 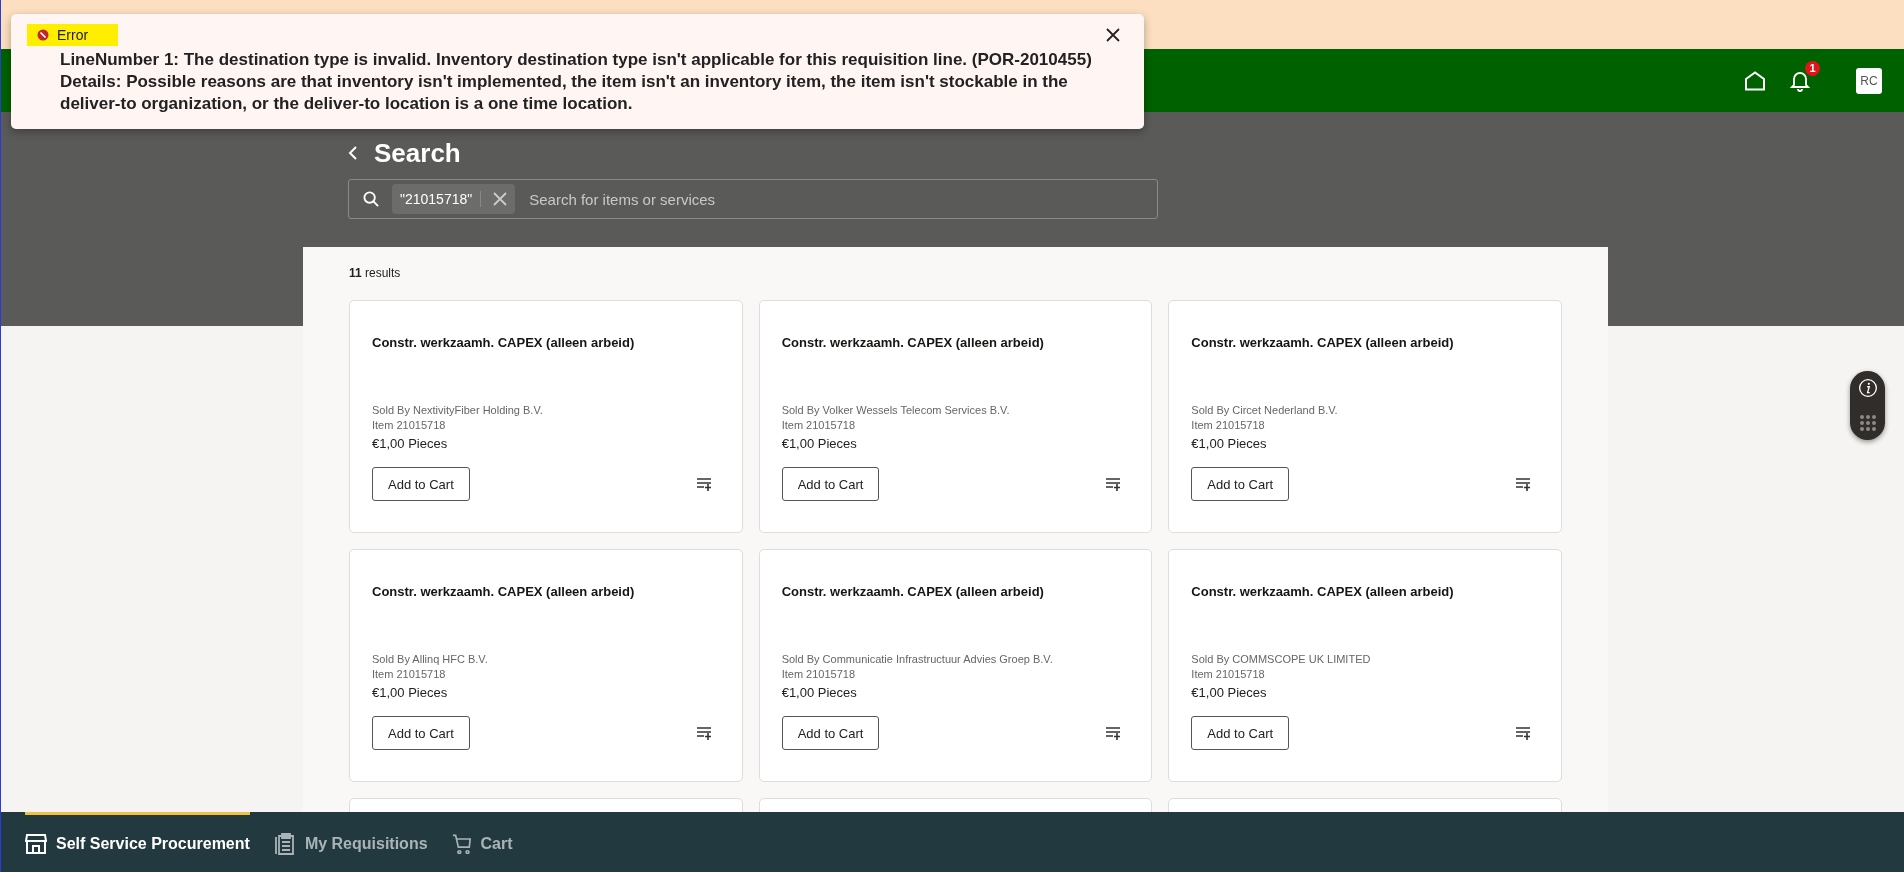 I want to click on seller-text: Sold By Circet Nederland B.V., so click(x=1265, y=410).